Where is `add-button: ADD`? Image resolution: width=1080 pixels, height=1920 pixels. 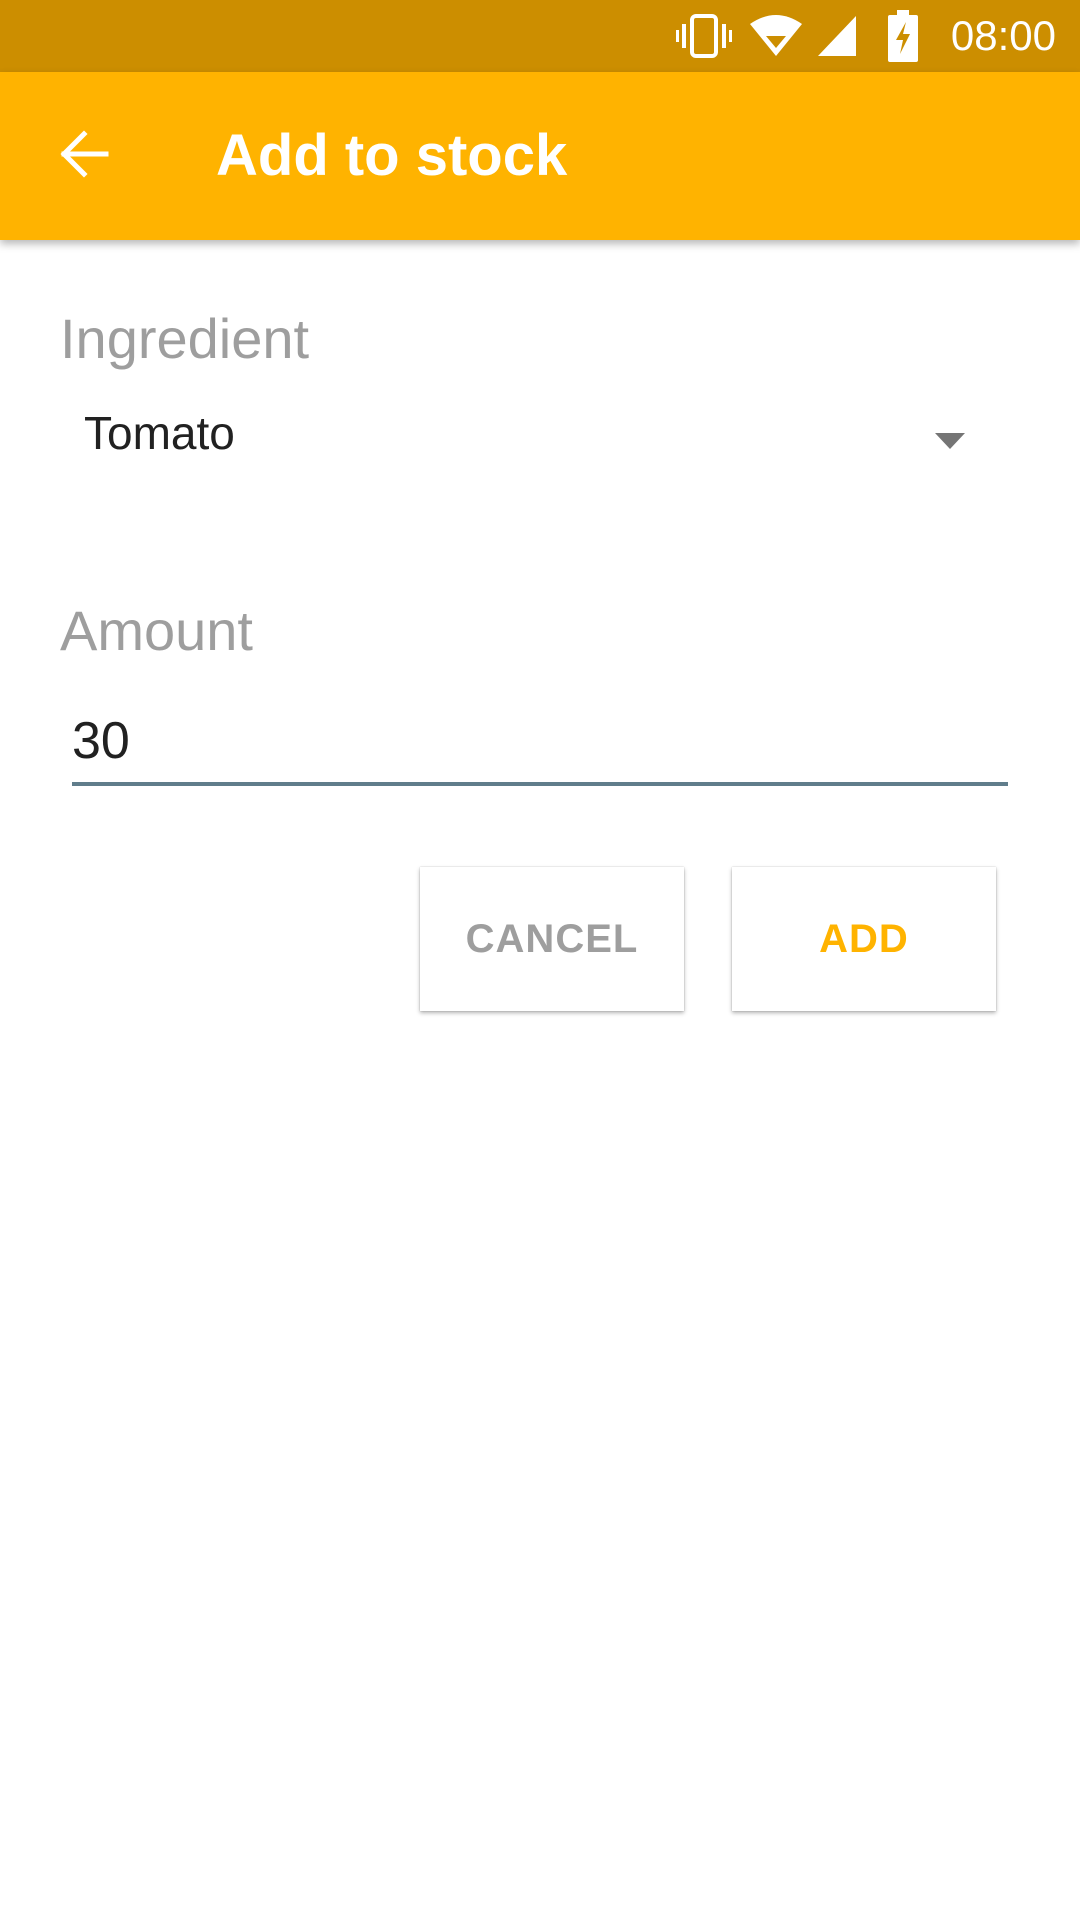 add-button: ADD is located at coordinates (864, 939).